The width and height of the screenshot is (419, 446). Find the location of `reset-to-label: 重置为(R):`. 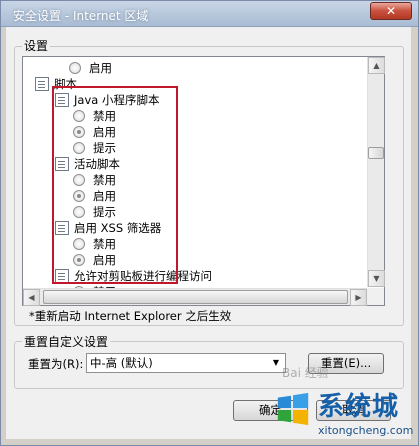

reset-to-label: 重置为(R): is located at coordinates (56, 364).